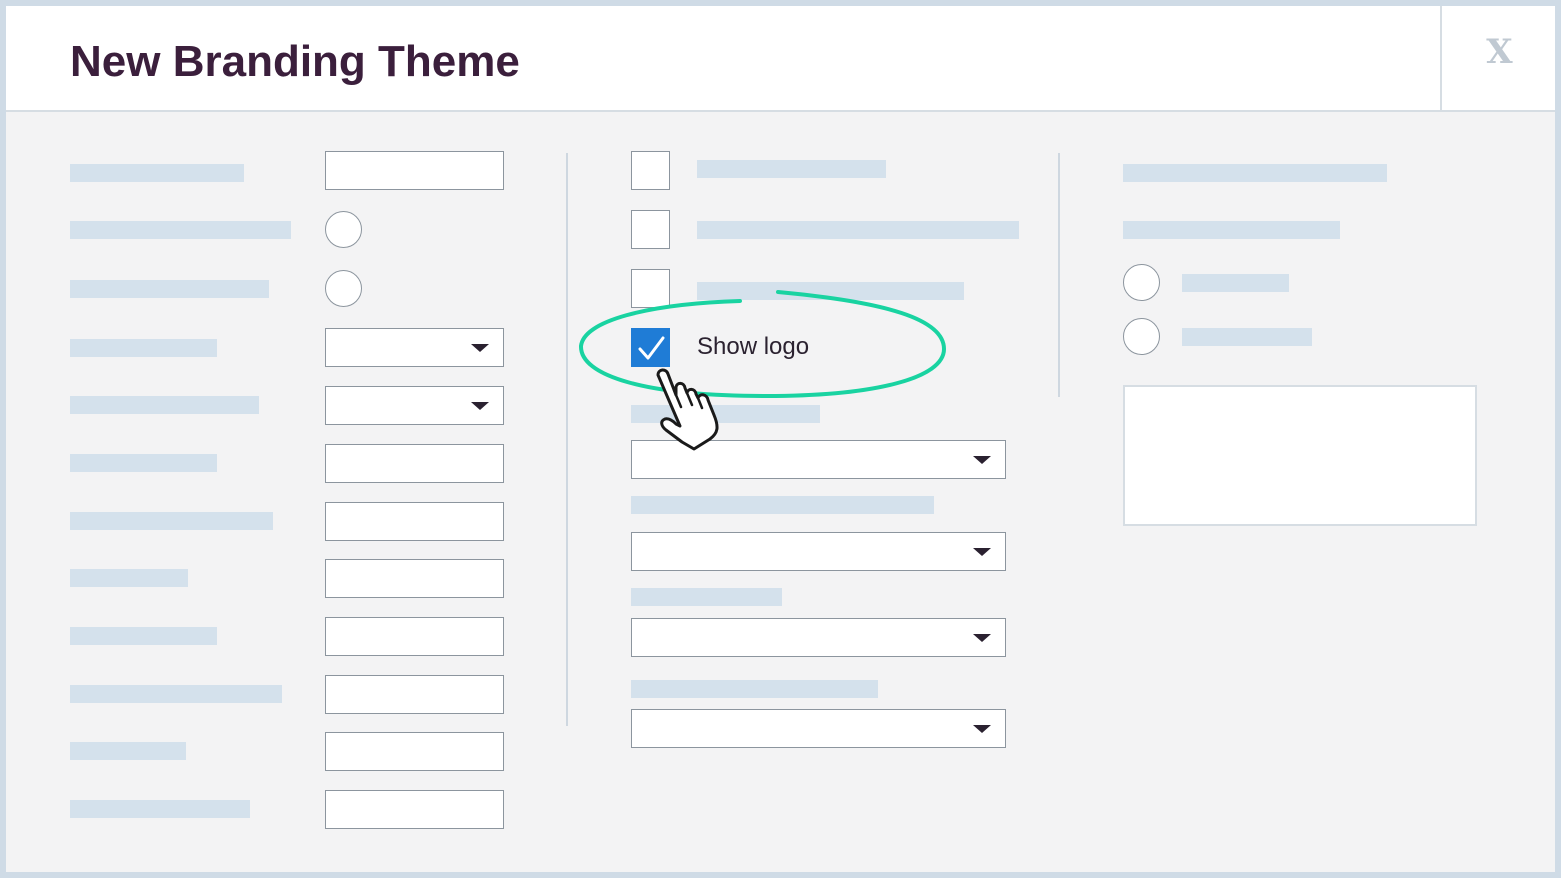 The image size is (1561, 878). I want to click on highlight-ellipse, so click(762, 344).